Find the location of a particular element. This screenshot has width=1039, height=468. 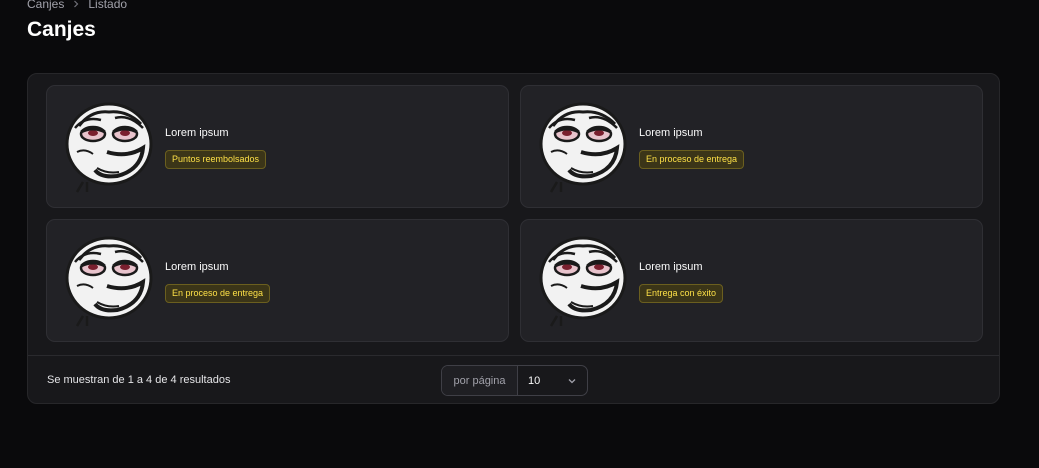

per-page-control: por página 10 is located at coordinates (514, 380).